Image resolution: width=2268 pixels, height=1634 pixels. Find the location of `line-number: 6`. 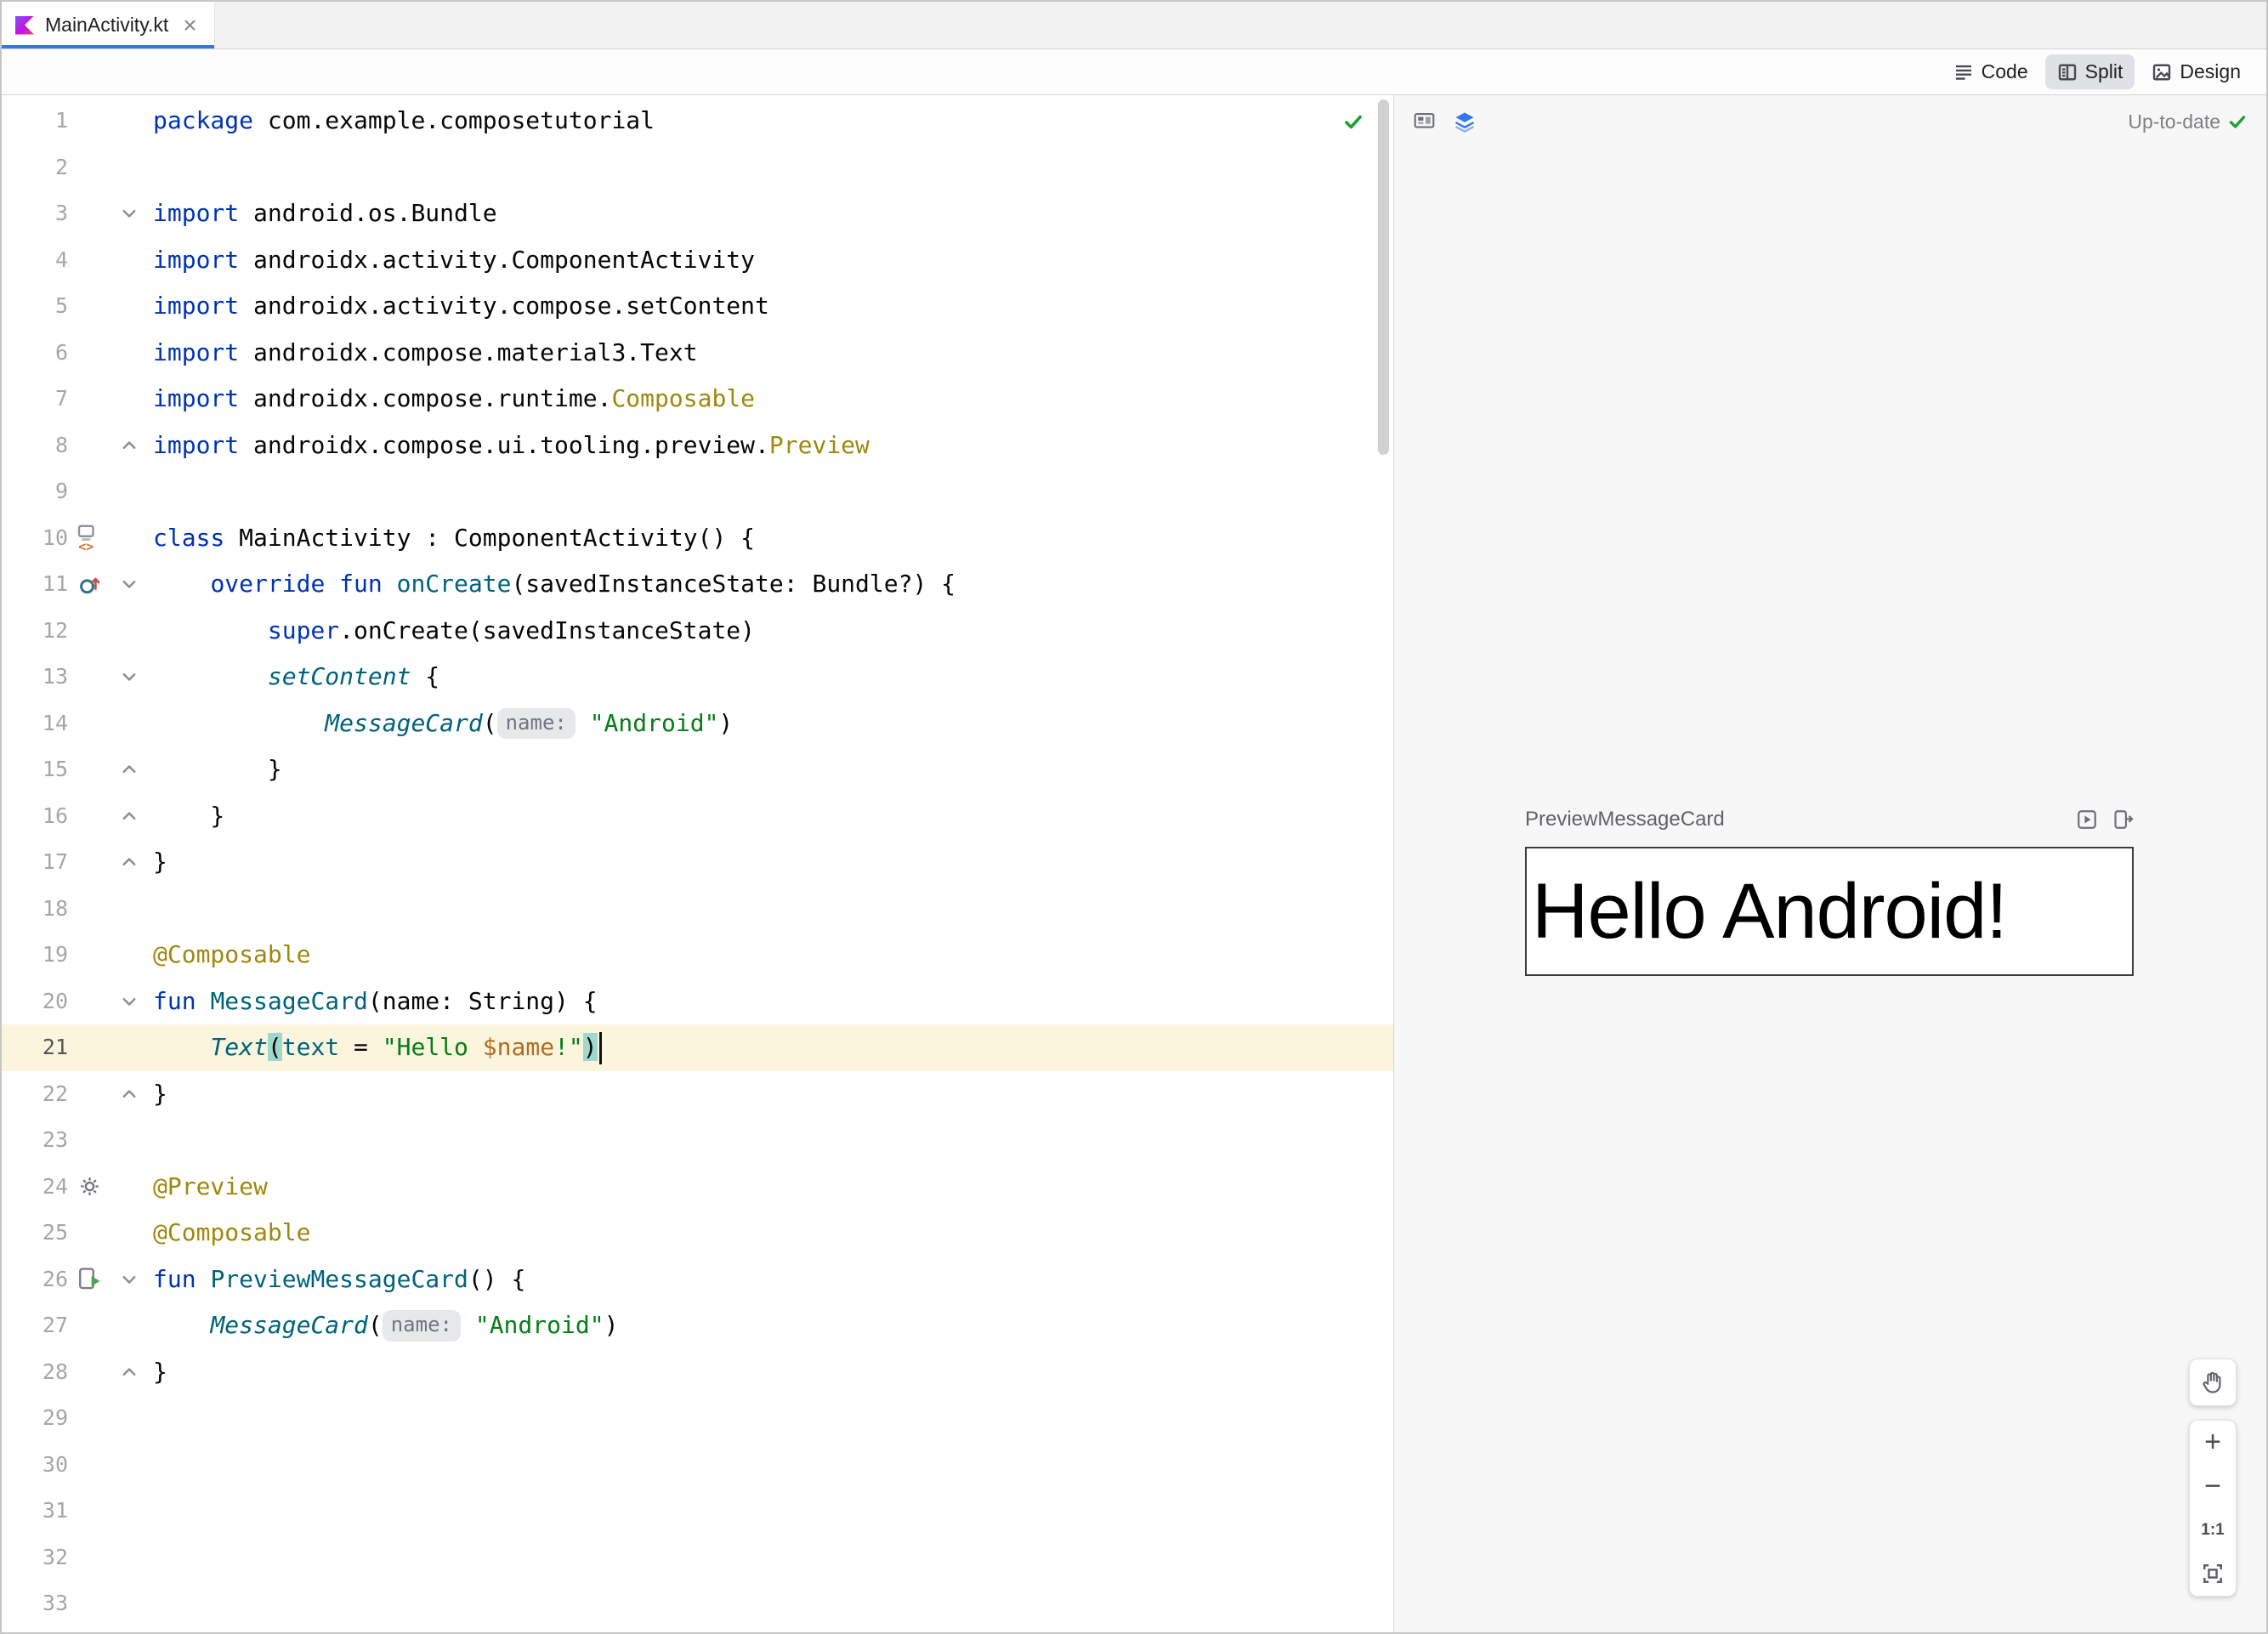

line-number: 6 is located at coordinates (35, 353).